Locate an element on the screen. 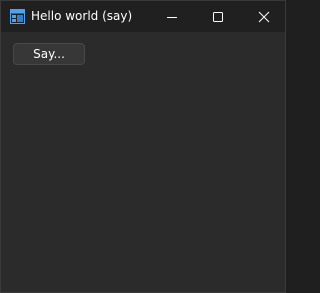 The height and width of the screenshot is (293, 320). minimize-button is located at coordinates (172, 16).